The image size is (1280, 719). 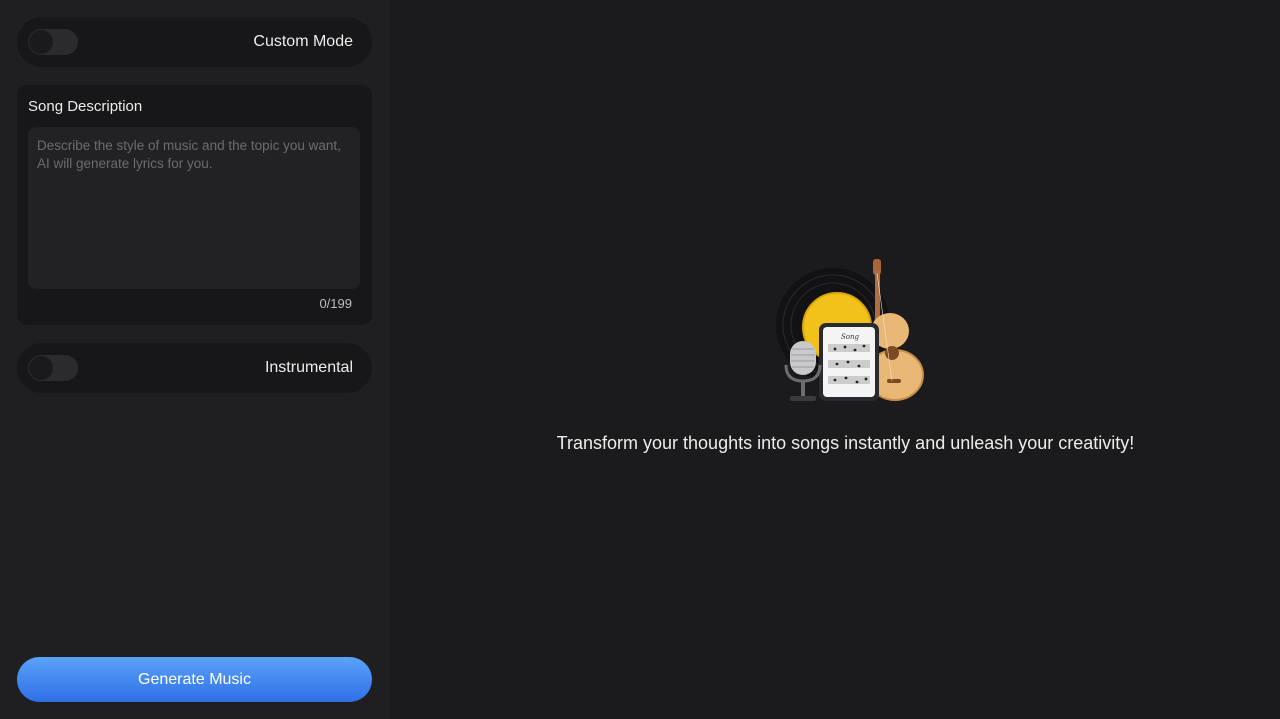 What do you see at coordinates (308, 367) in the screenshot?
I see `instrumental-label: Instrumental` at bounding box center [308, 367].